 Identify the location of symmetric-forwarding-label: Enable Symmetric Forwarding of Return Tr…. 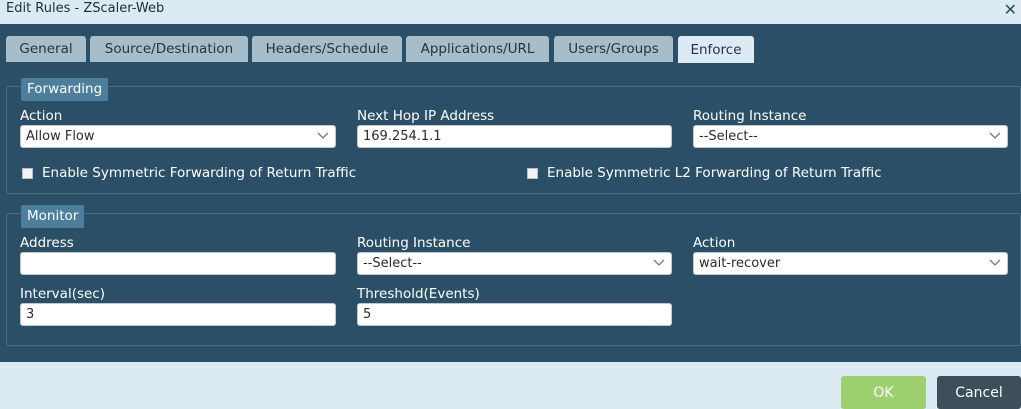
(199, 173).